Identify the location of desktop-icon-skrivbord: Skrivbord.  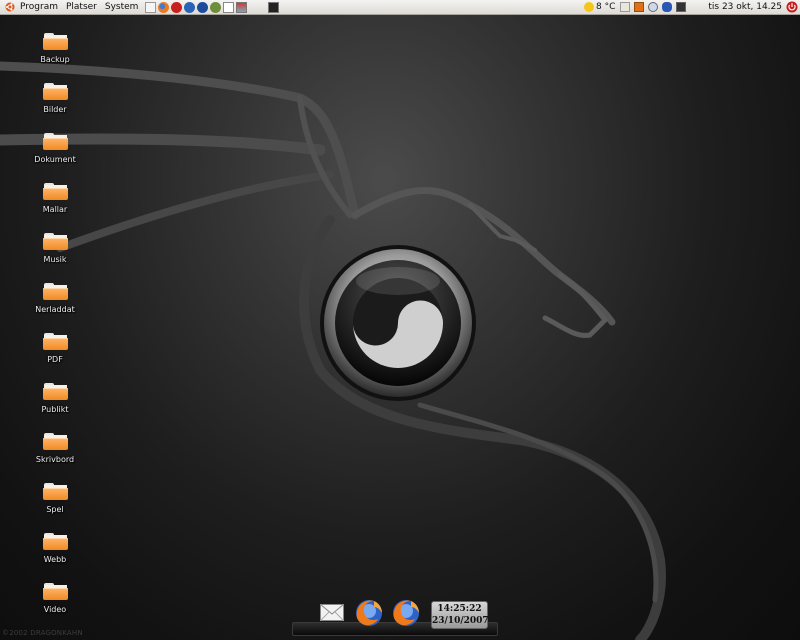
(55, 454).